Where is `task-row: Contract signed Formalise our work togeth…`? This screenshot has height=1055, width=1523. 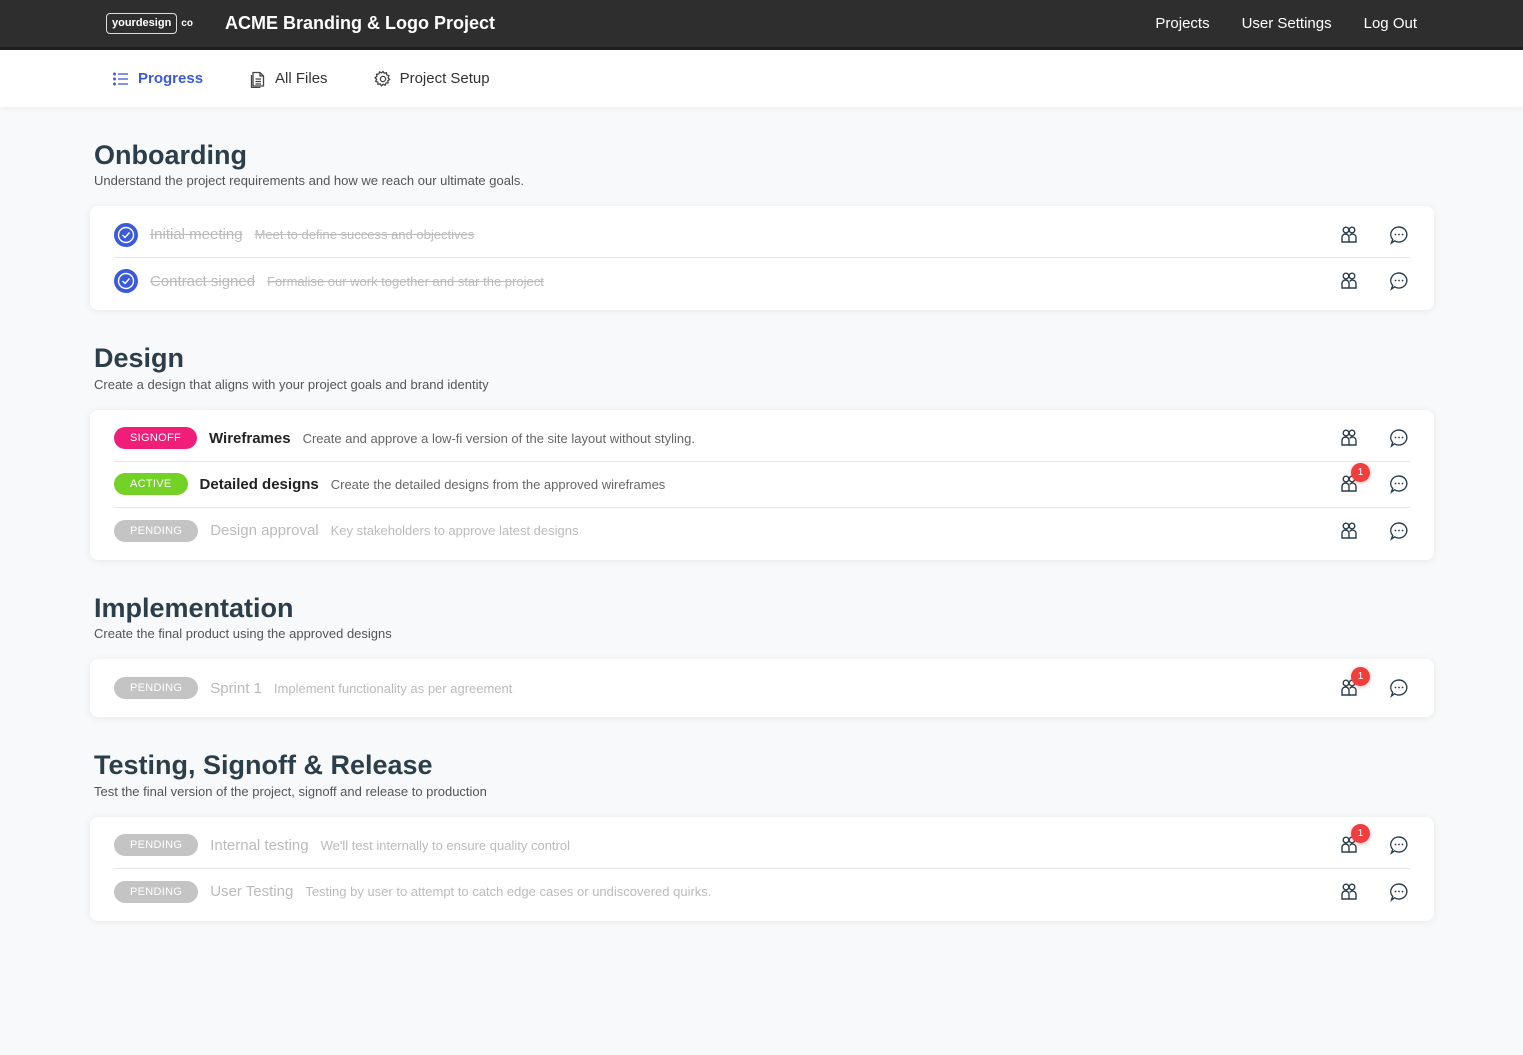
task-row: Contract signed Formalise our work togeth… is located at coordinates (762, 281).